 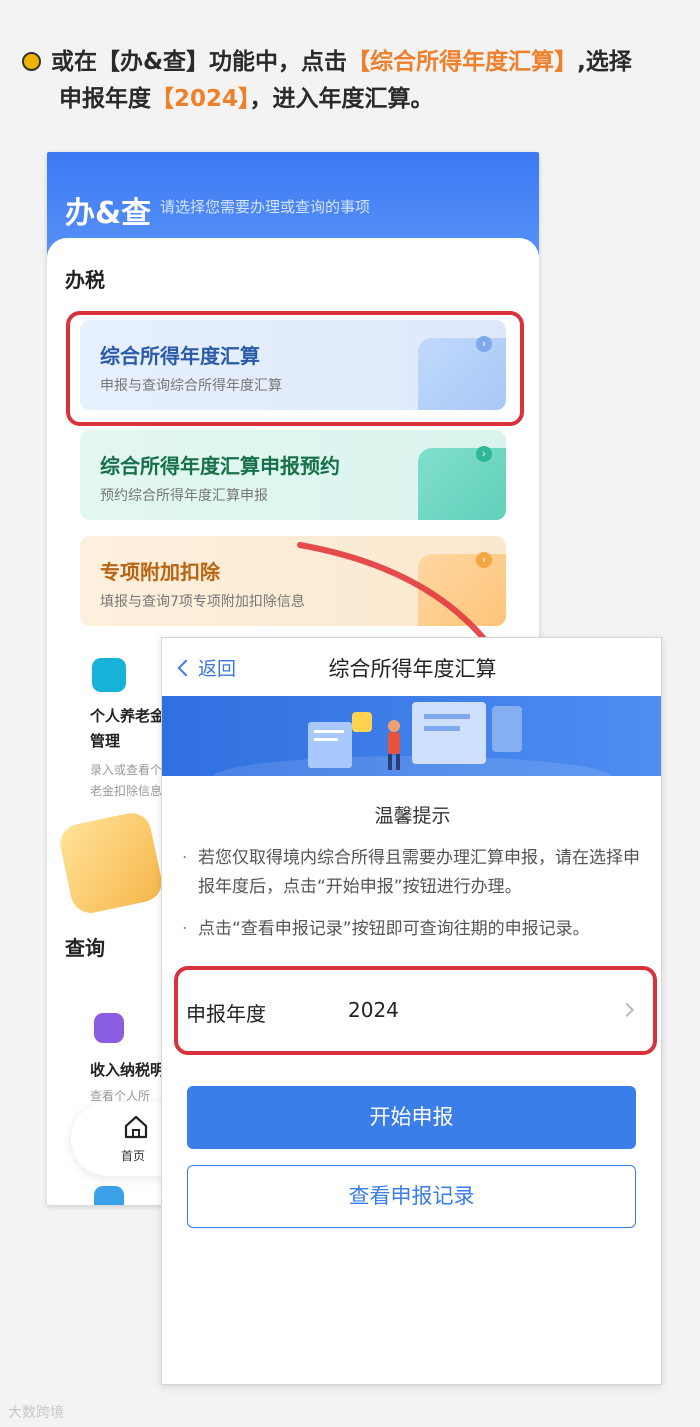 I want to click on instruction-part-4: ，进入年度汇算。, so click(x=341, y=99).